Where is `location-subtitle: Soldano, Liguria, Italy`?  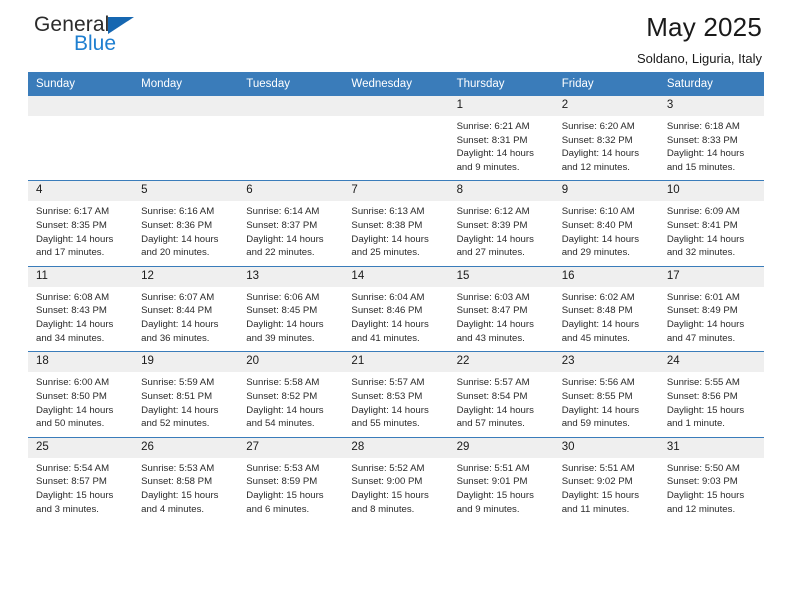
location-subtitle: Soldano, Liguria, Italy is located at coordinates (699, 59).